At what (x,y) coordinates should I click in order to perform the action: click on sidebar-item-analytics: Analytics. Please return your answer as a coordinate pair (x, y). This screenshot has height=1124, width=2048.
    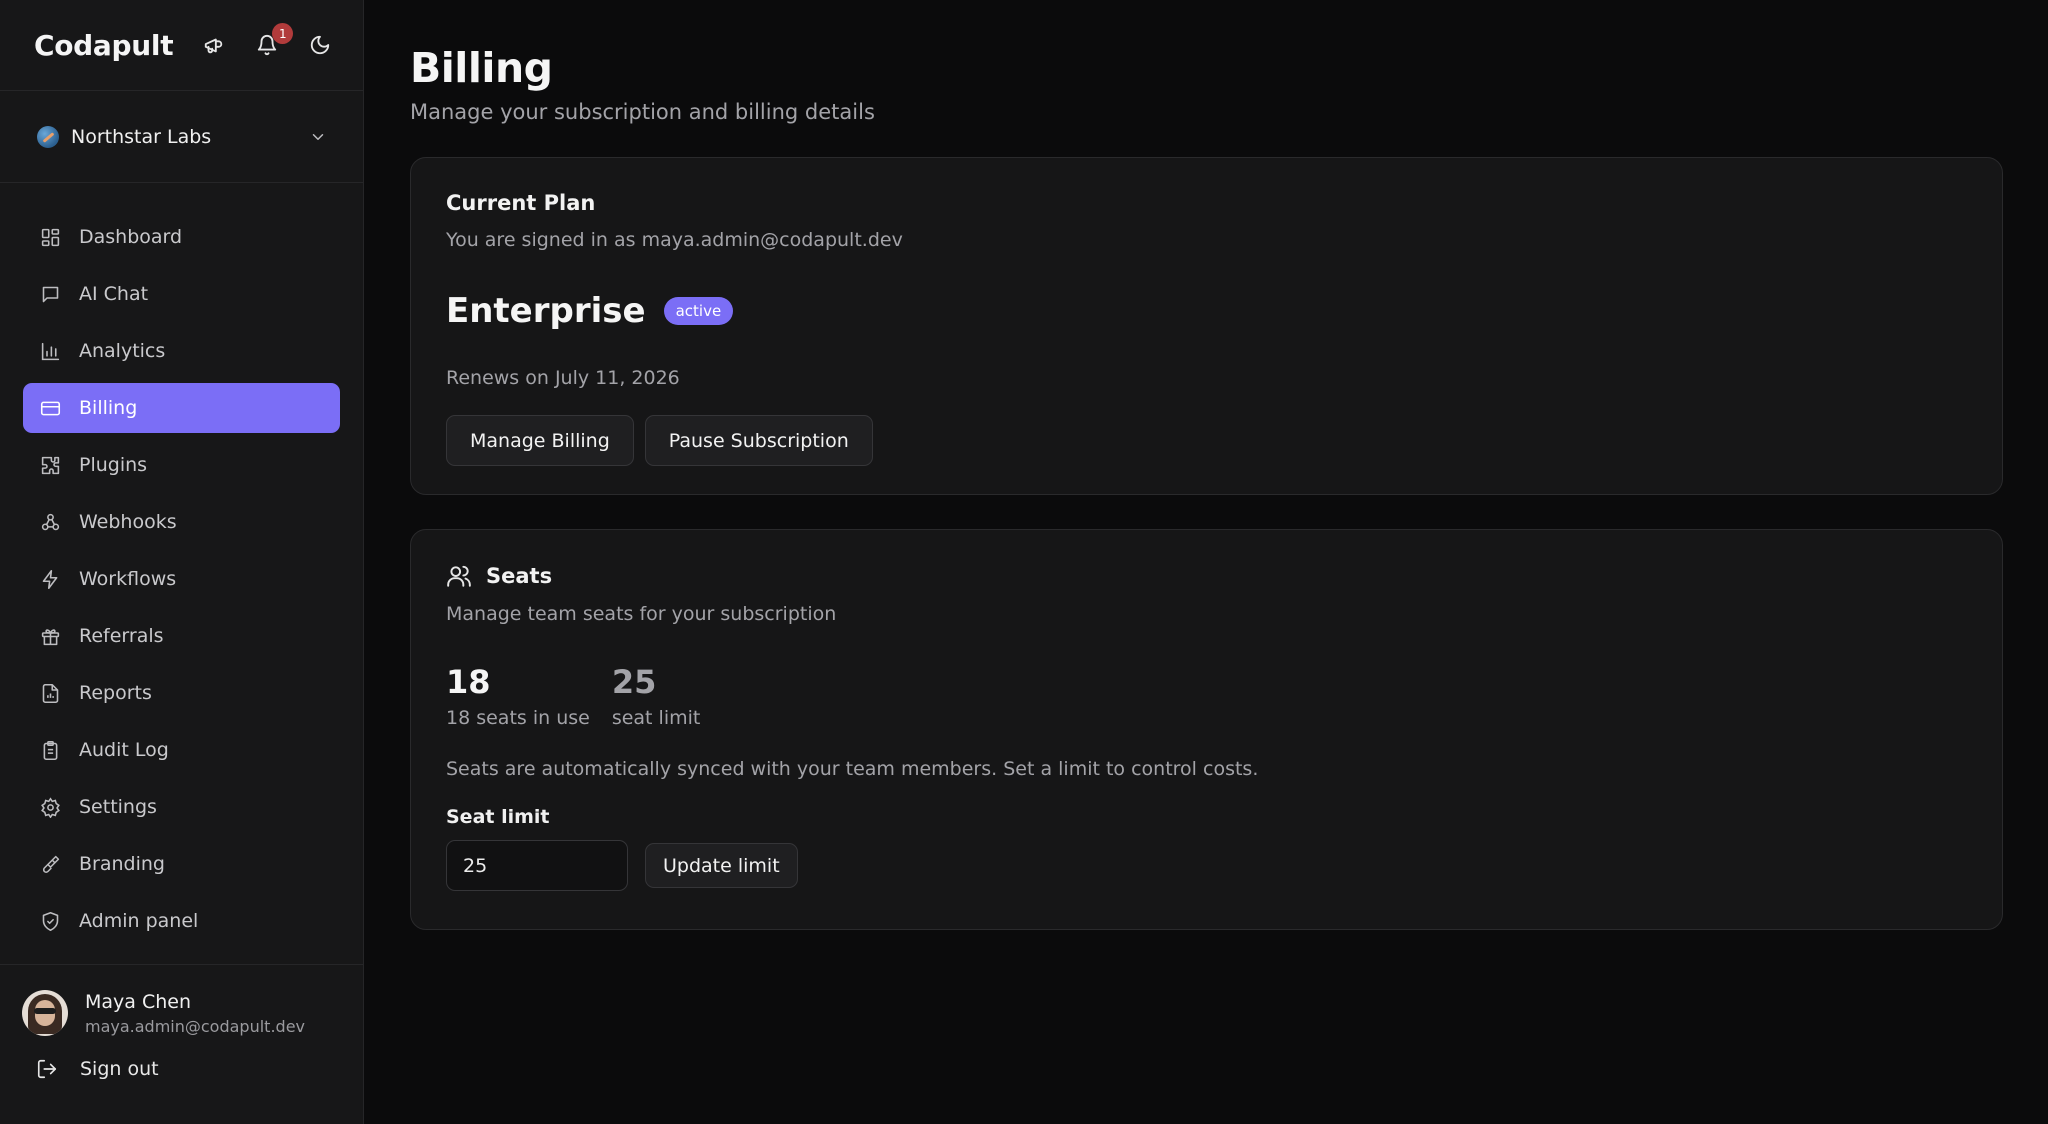
    Looking at the image, I should click on (181, 351).